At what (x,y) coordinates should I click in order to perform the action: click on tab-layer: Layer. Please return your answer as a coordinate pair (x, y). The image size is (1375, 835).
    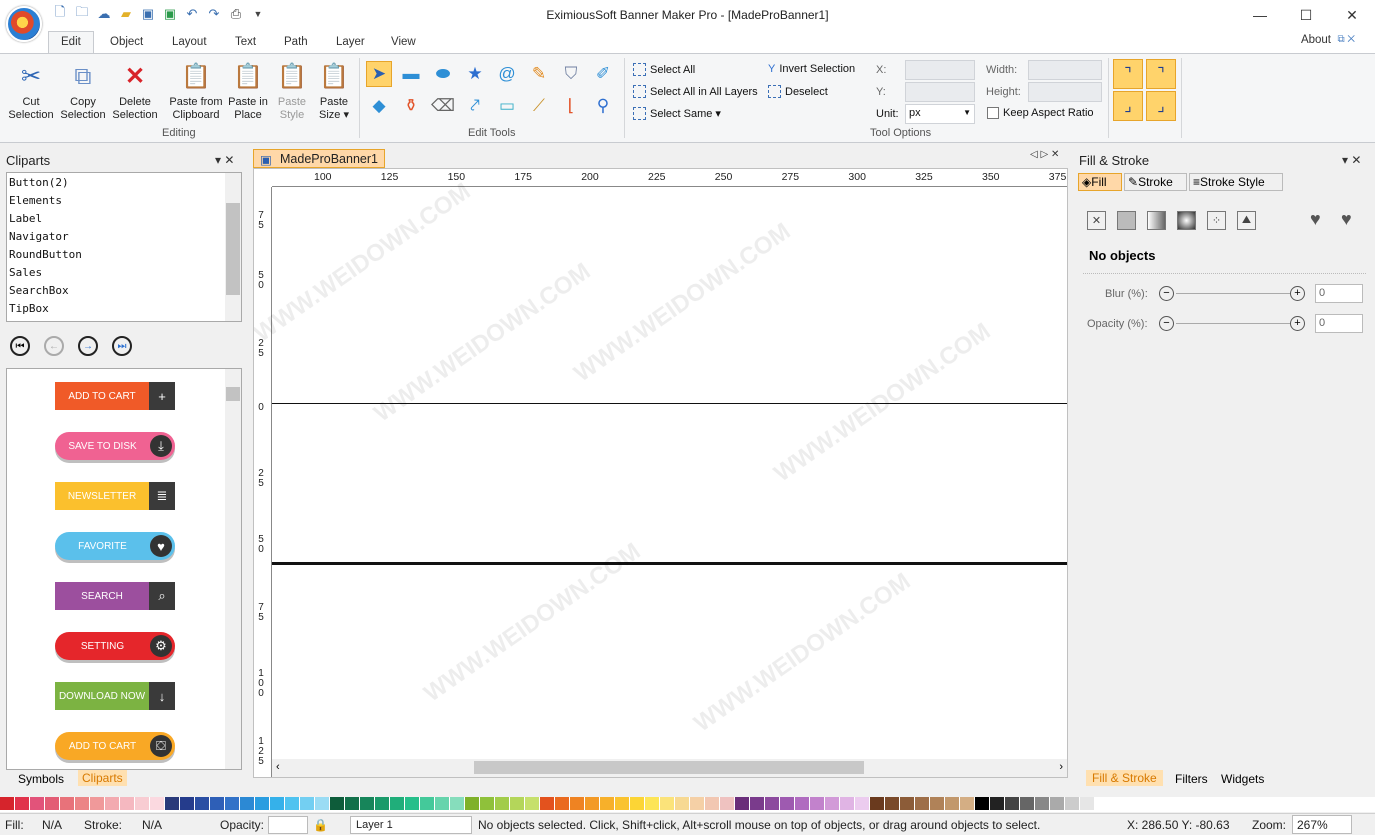
    Looking at the image, I should click on (350, 42).